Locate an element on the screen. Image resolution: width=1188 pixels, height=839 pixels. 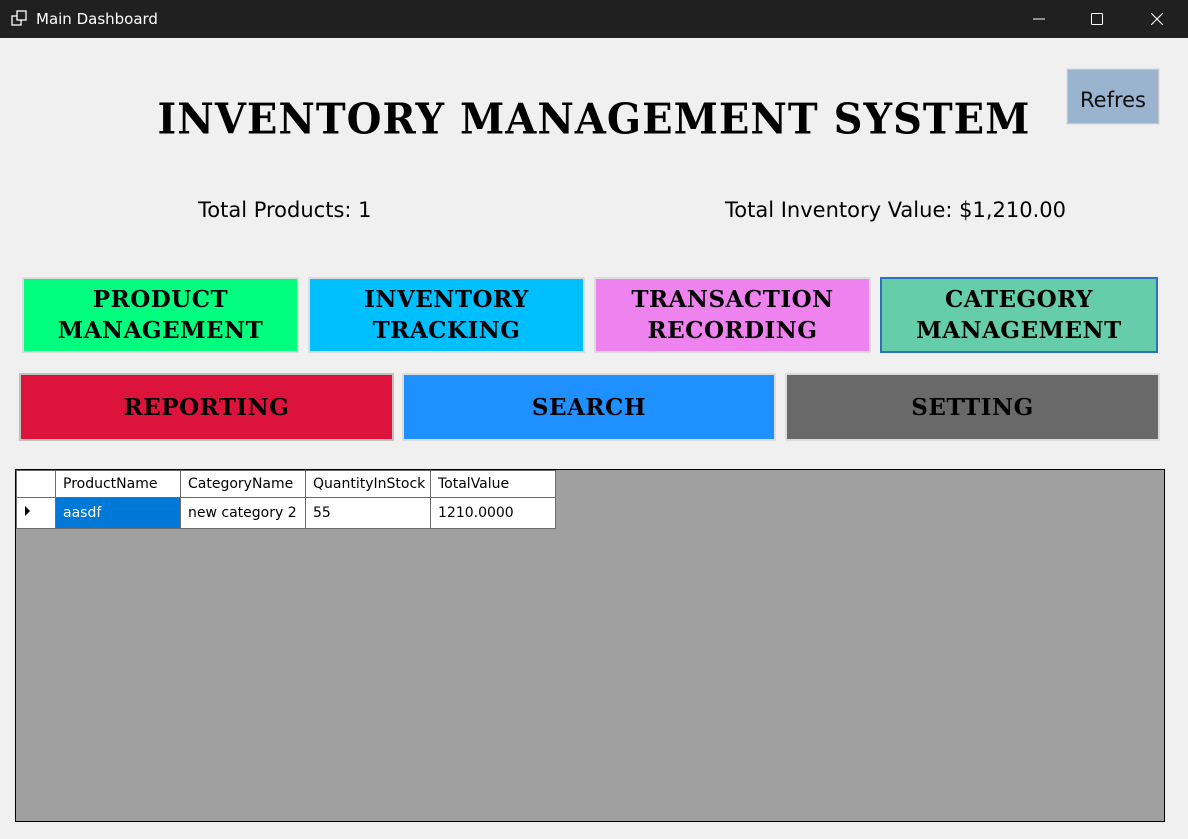
reporting-label: REPORTING is located at coordinates (206, 407).